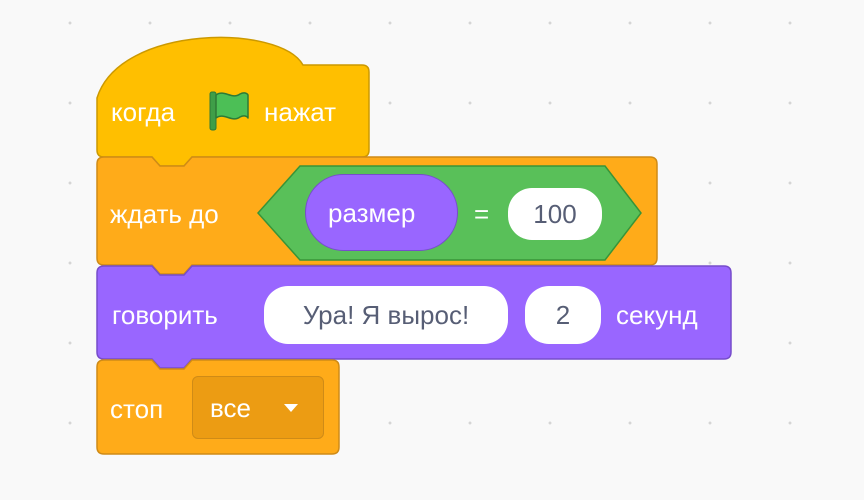 This screenshot has width=864, height=500. I want to click on seconds-text: 2, so click(563, 315).